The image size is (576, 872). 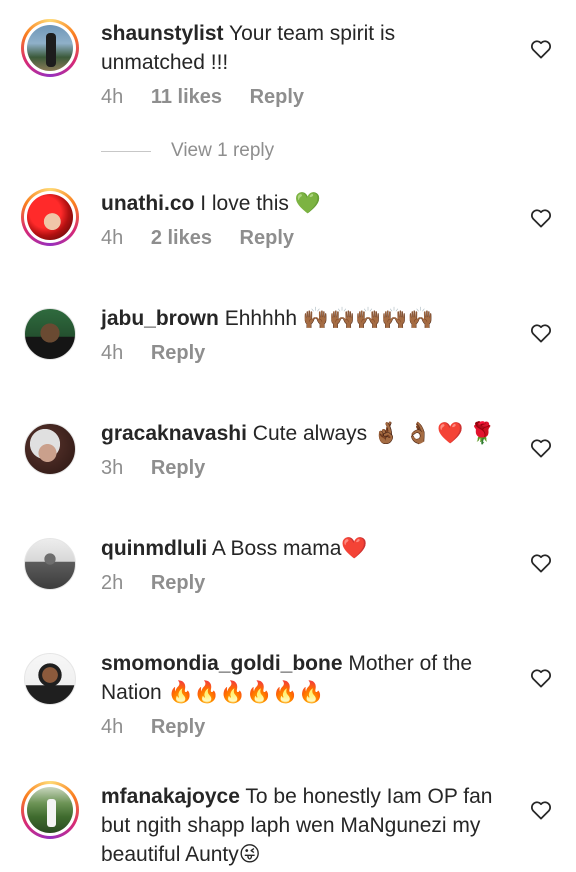 I want to click on comment-text: A Boss mama❤️, so click(x=289, y=548).